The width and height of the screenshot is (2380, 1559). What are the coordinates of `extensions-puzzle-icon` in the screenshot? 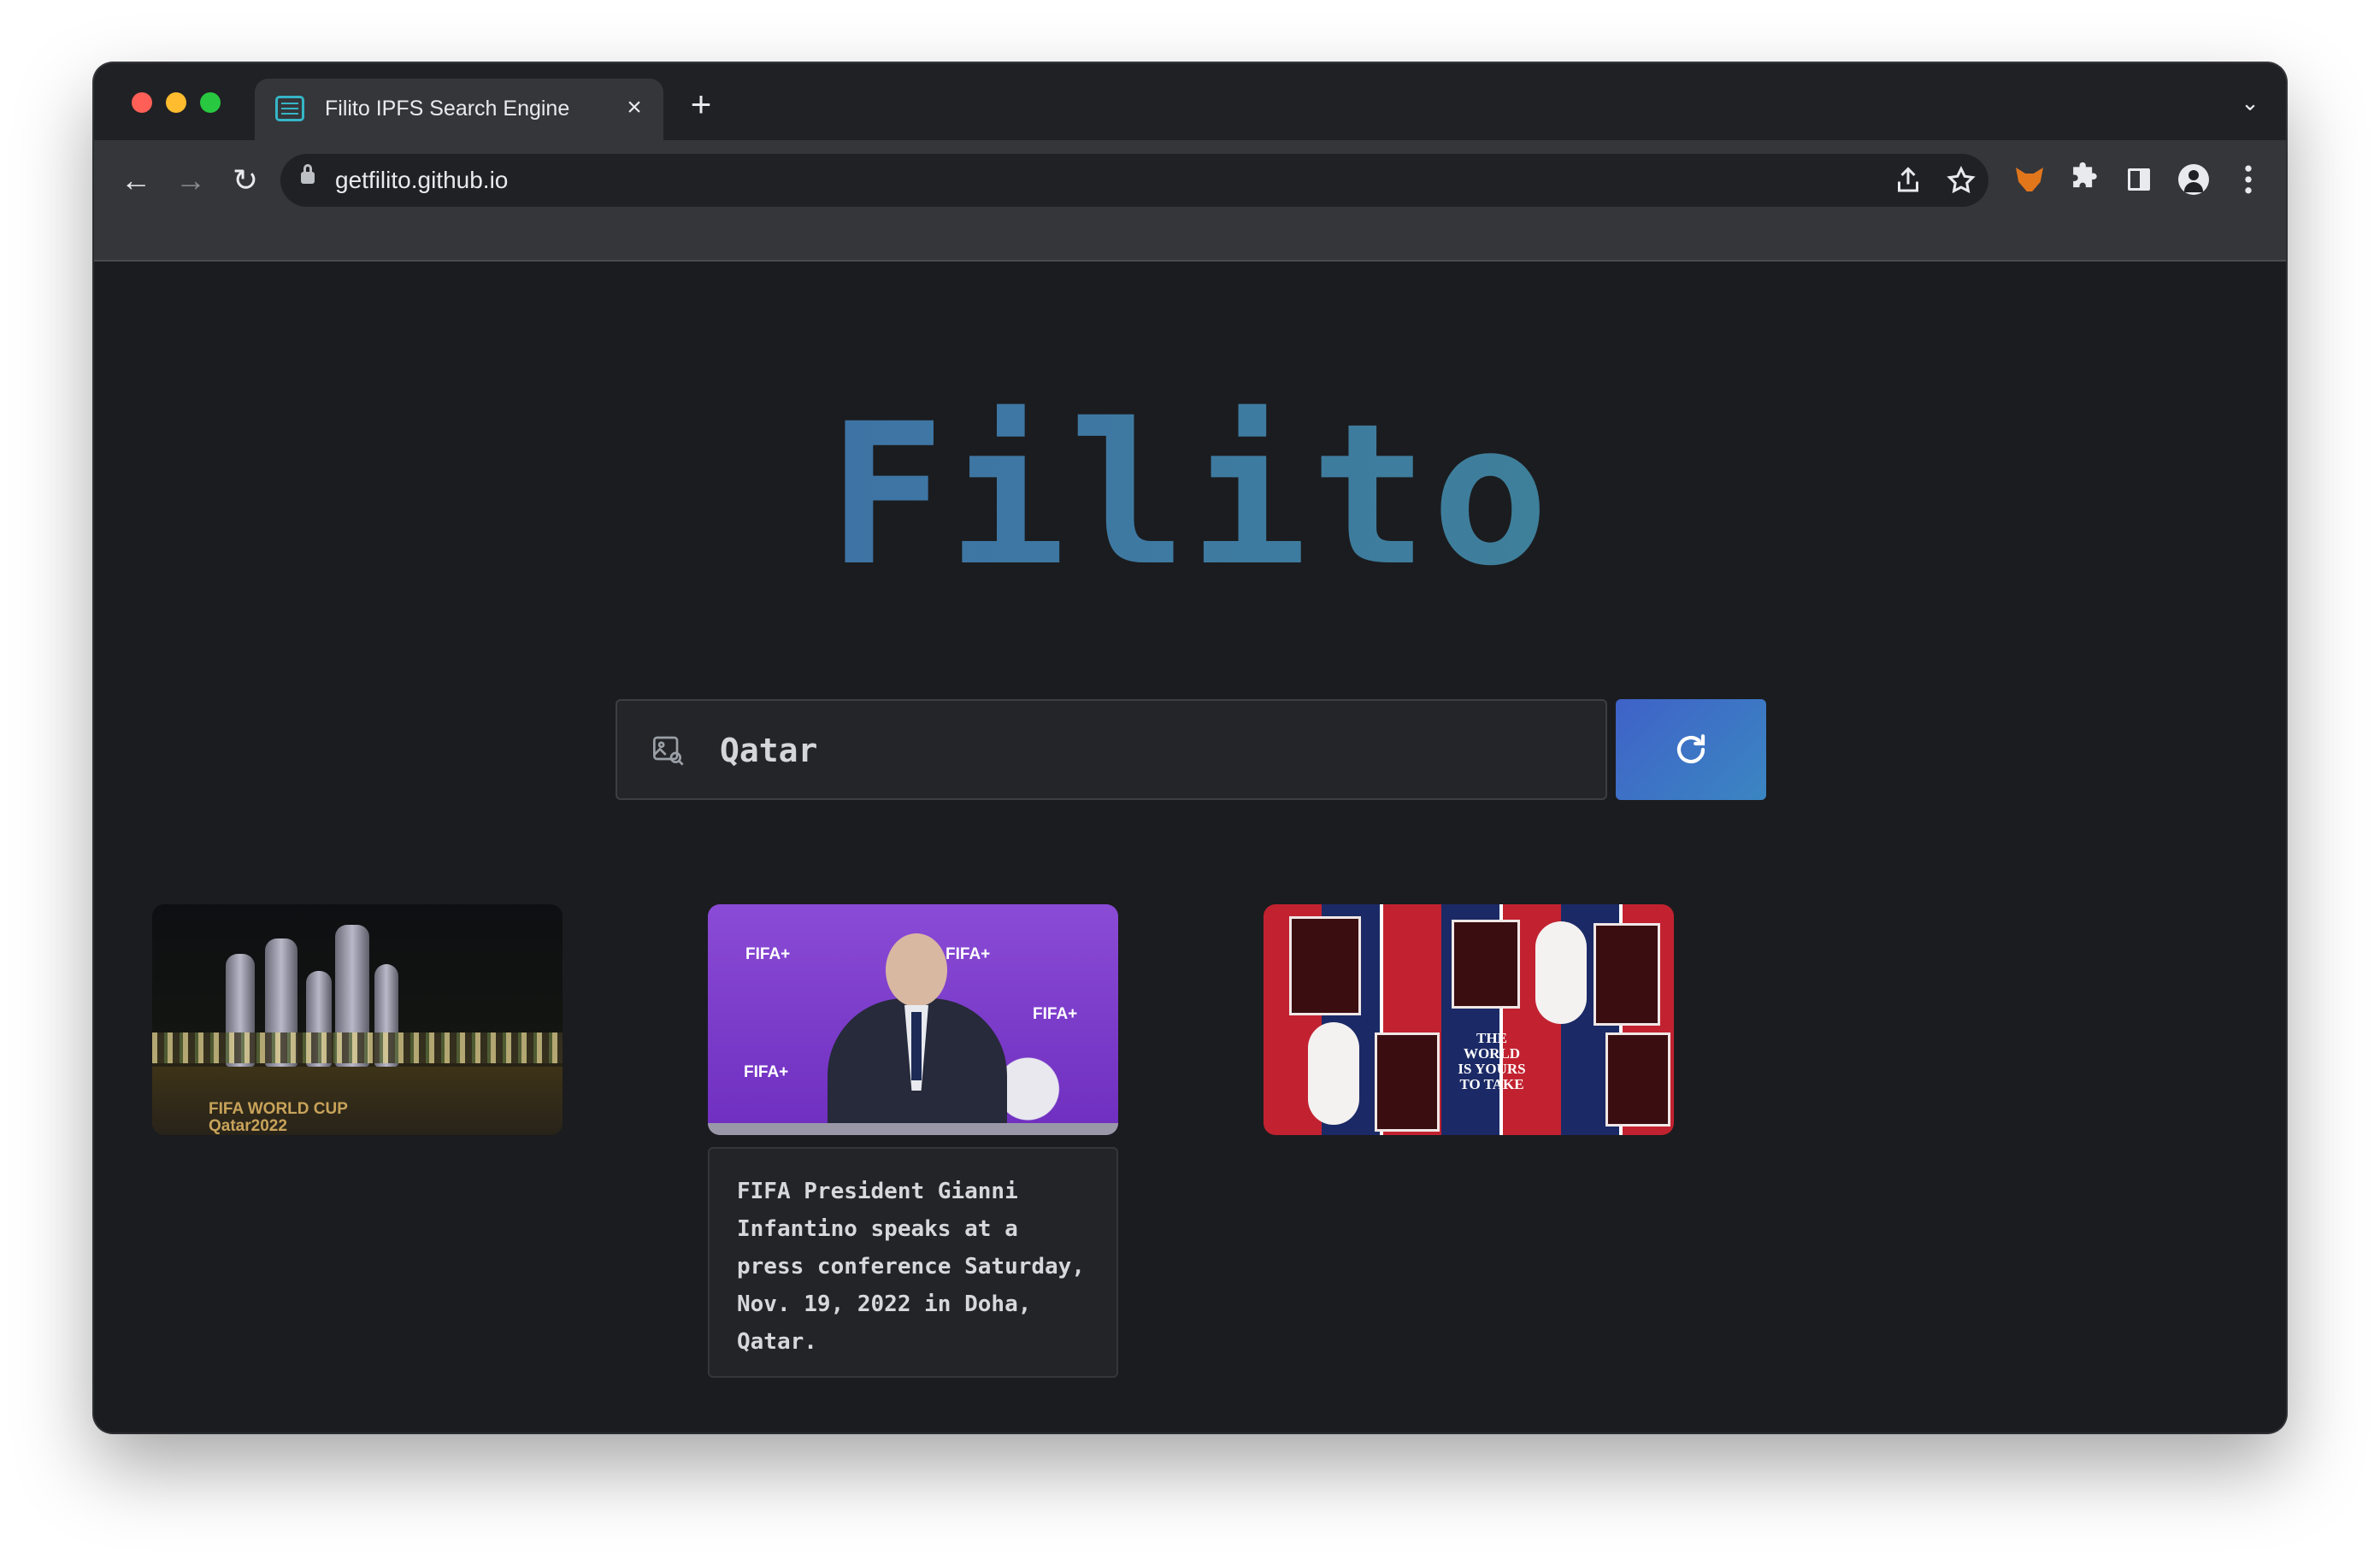 It's located at (2084, 179).